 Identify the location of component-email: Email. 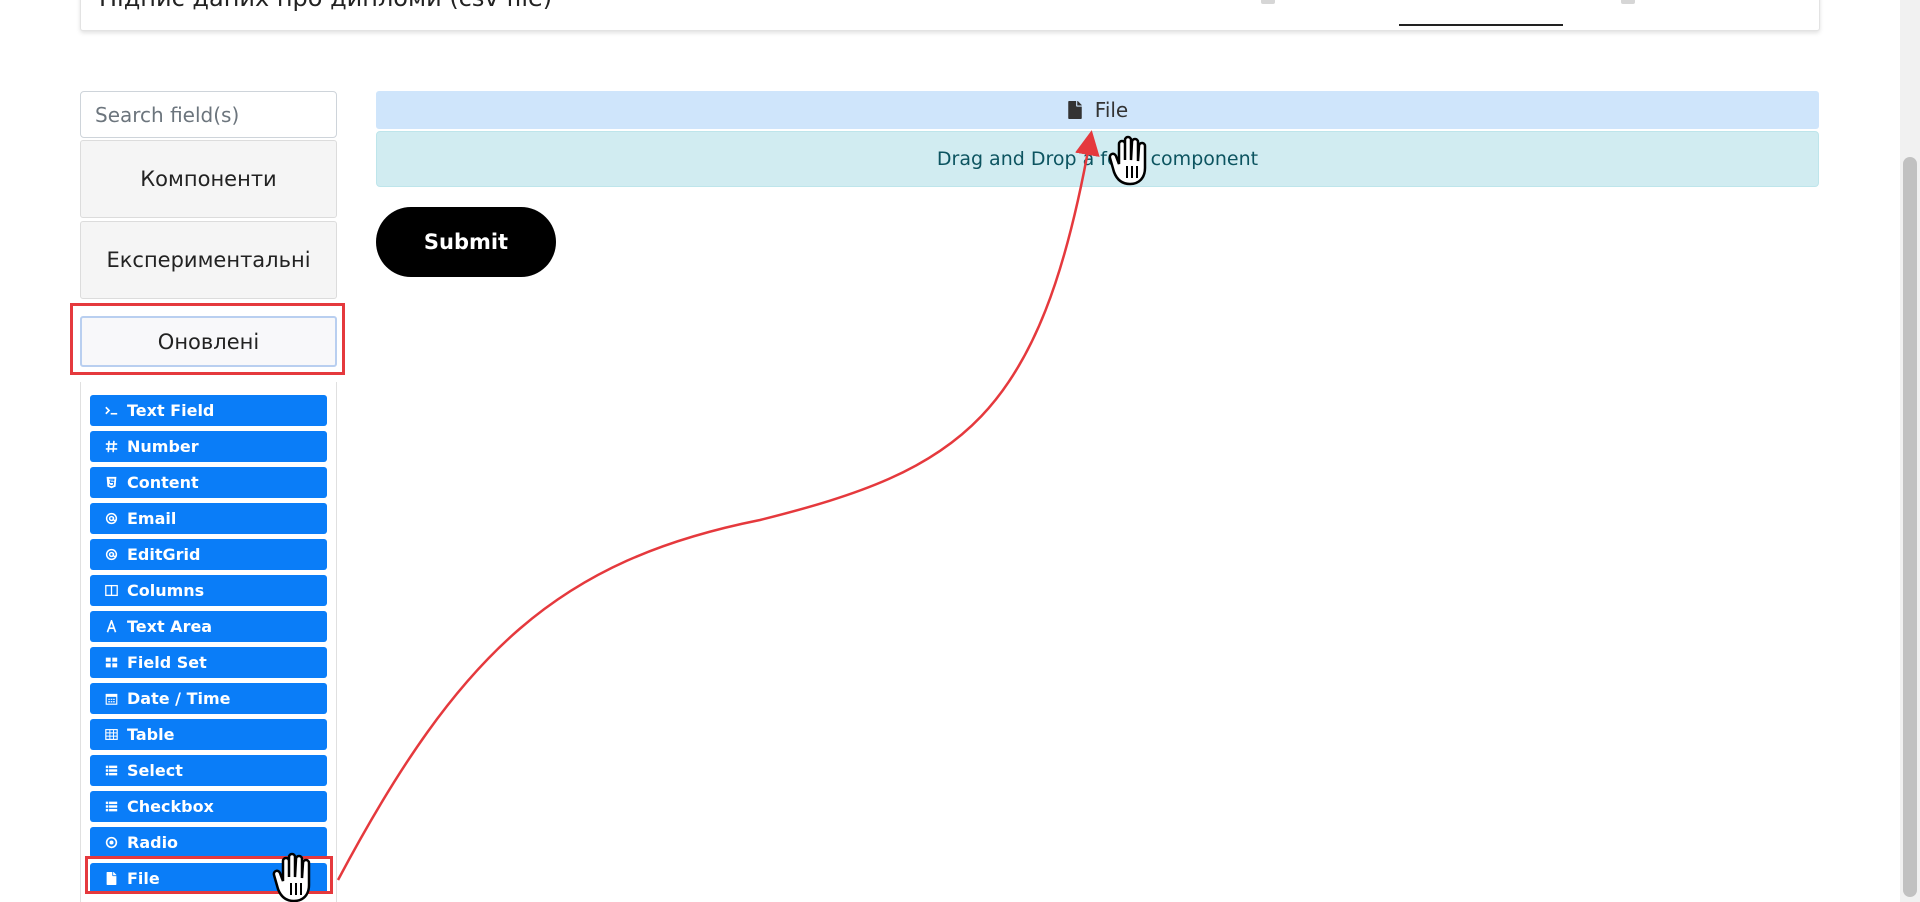
(208, 518).